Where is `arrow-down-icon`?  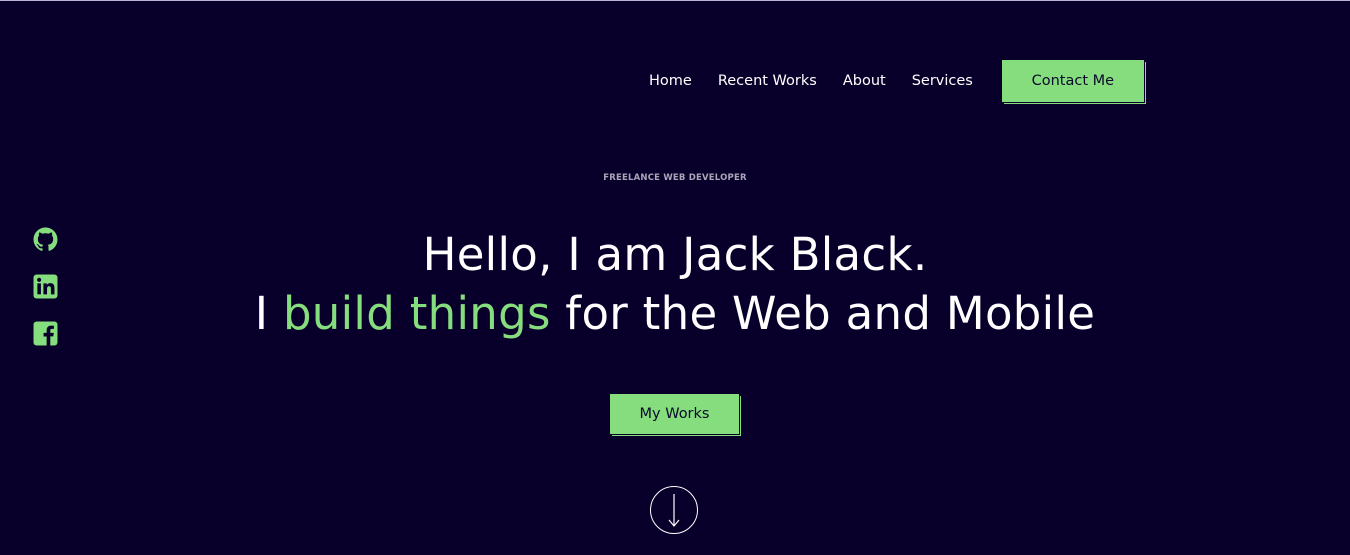 arrow-down-icon is located at coordinates (674, 510).